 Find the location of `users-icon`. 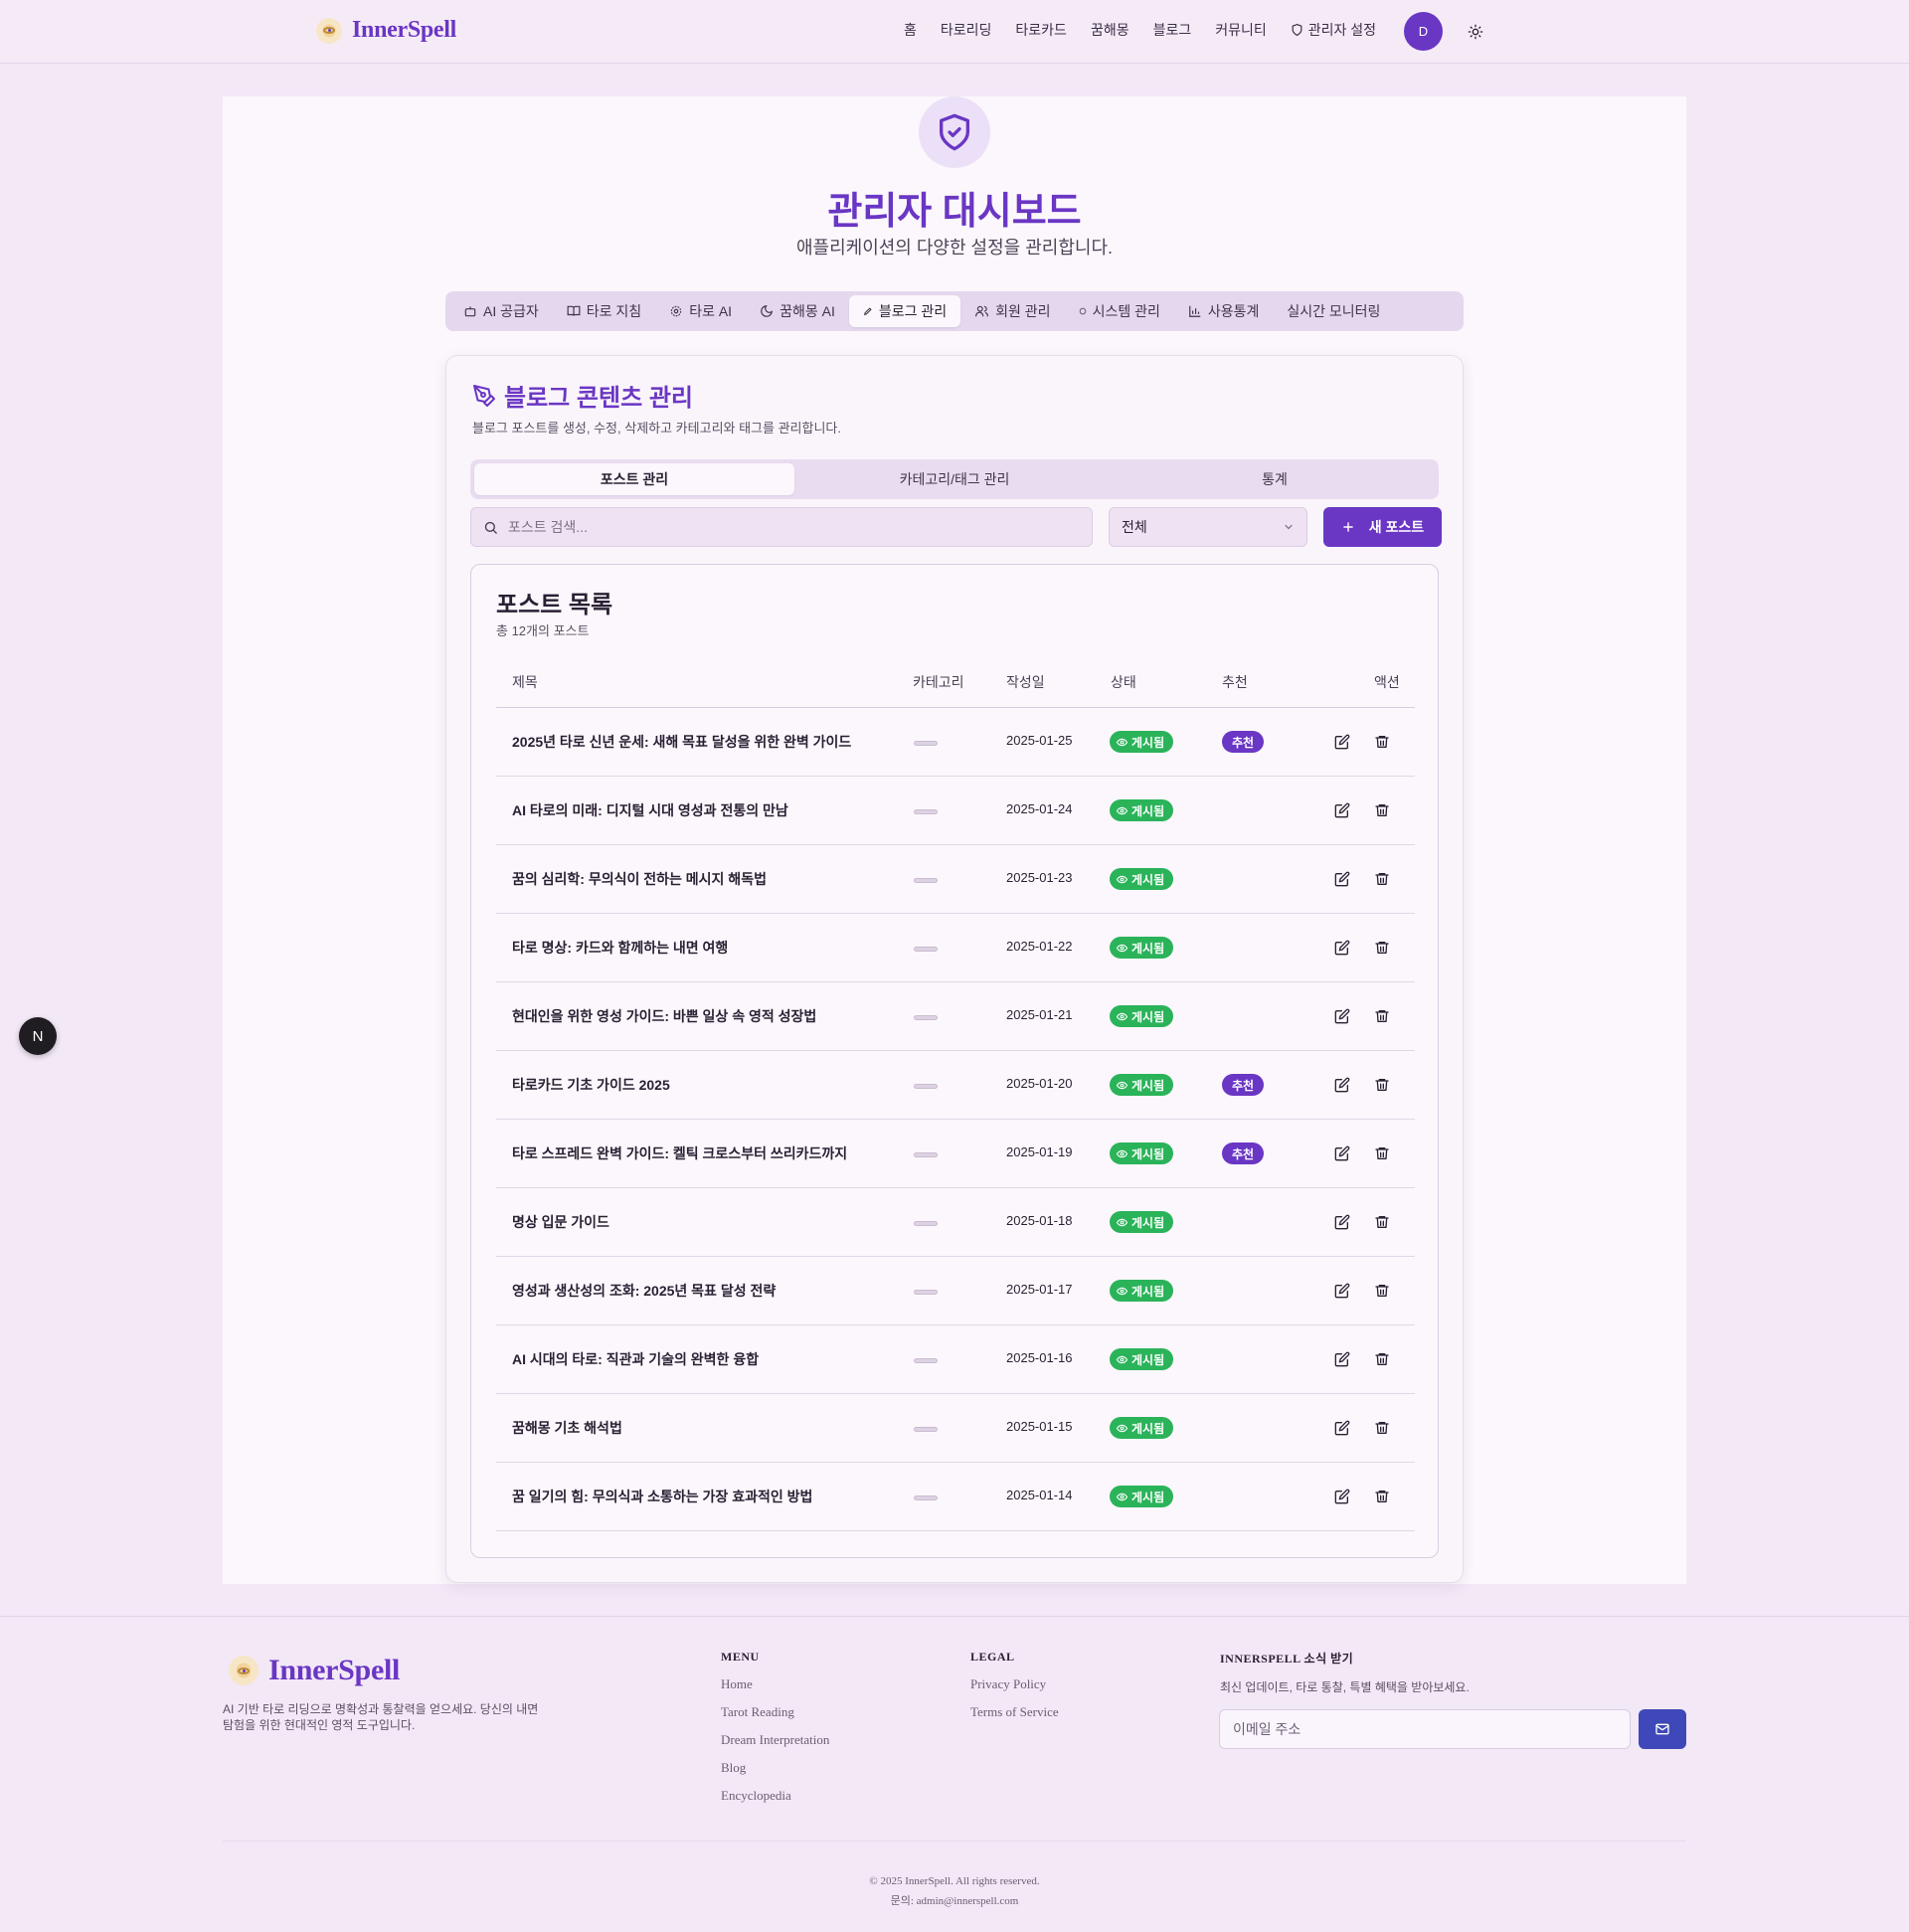

users-icon is located at coordinates (982, 311).